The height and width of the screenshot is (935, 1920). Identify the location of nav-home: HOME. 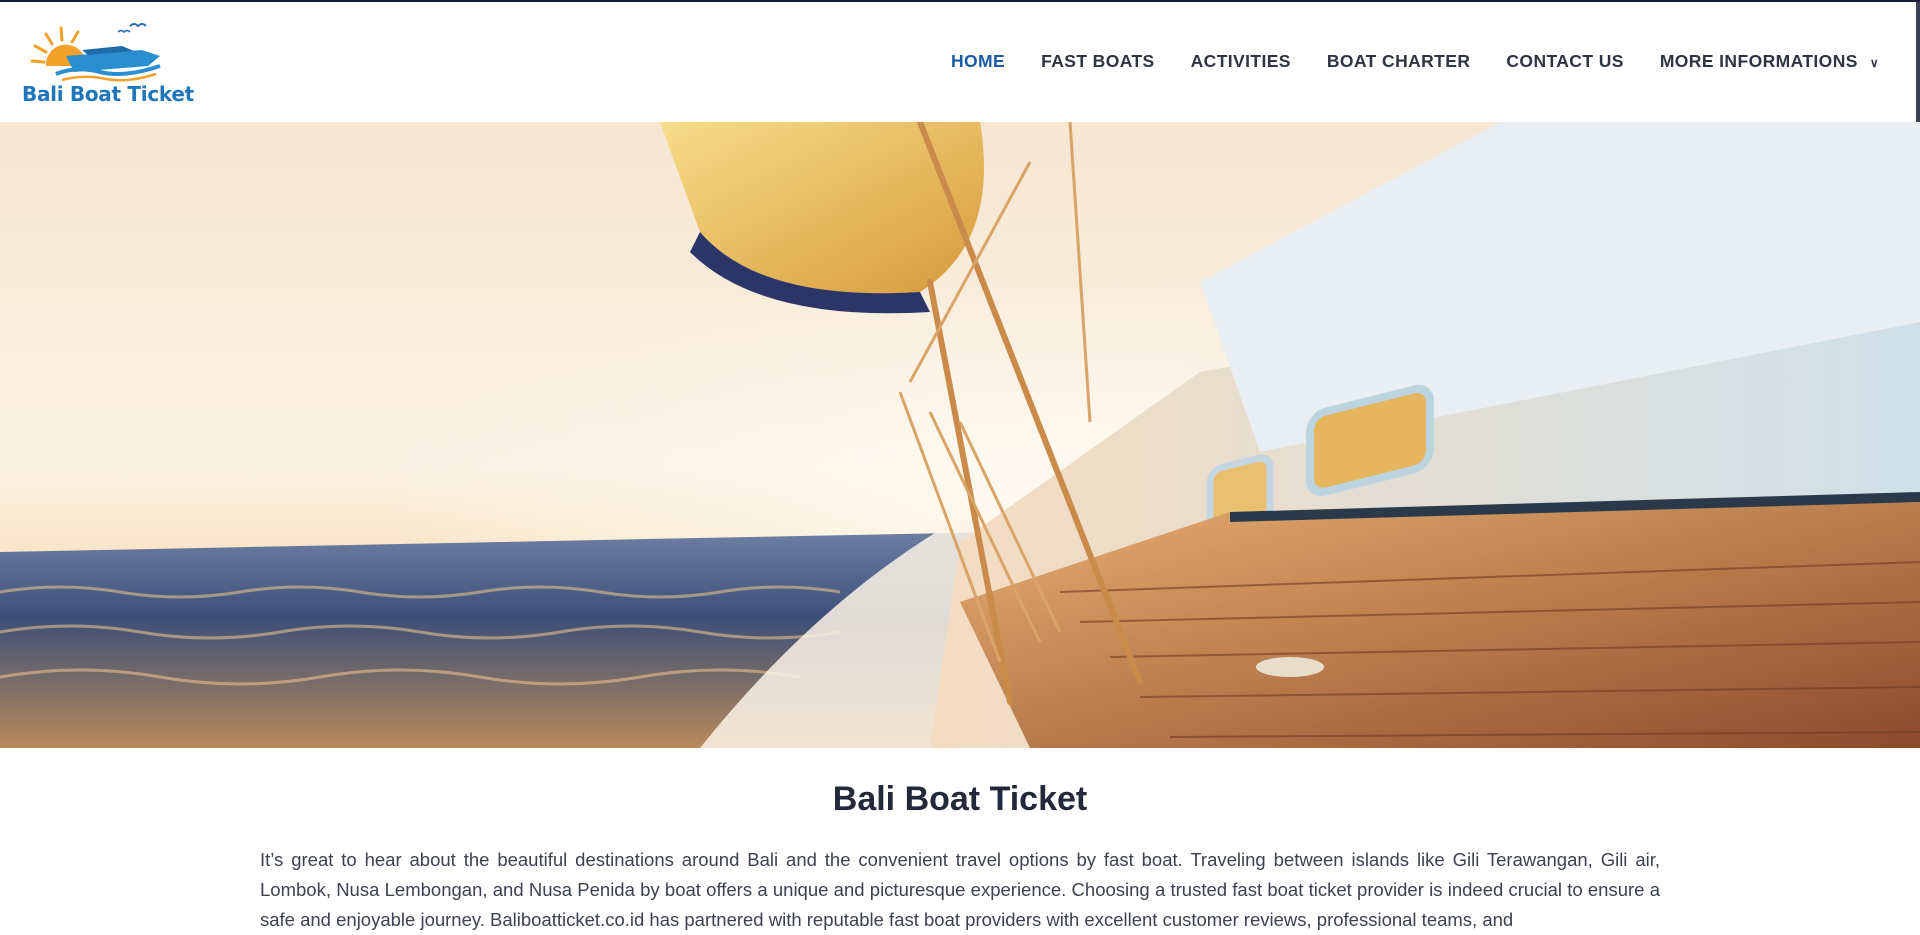
(978, 61).